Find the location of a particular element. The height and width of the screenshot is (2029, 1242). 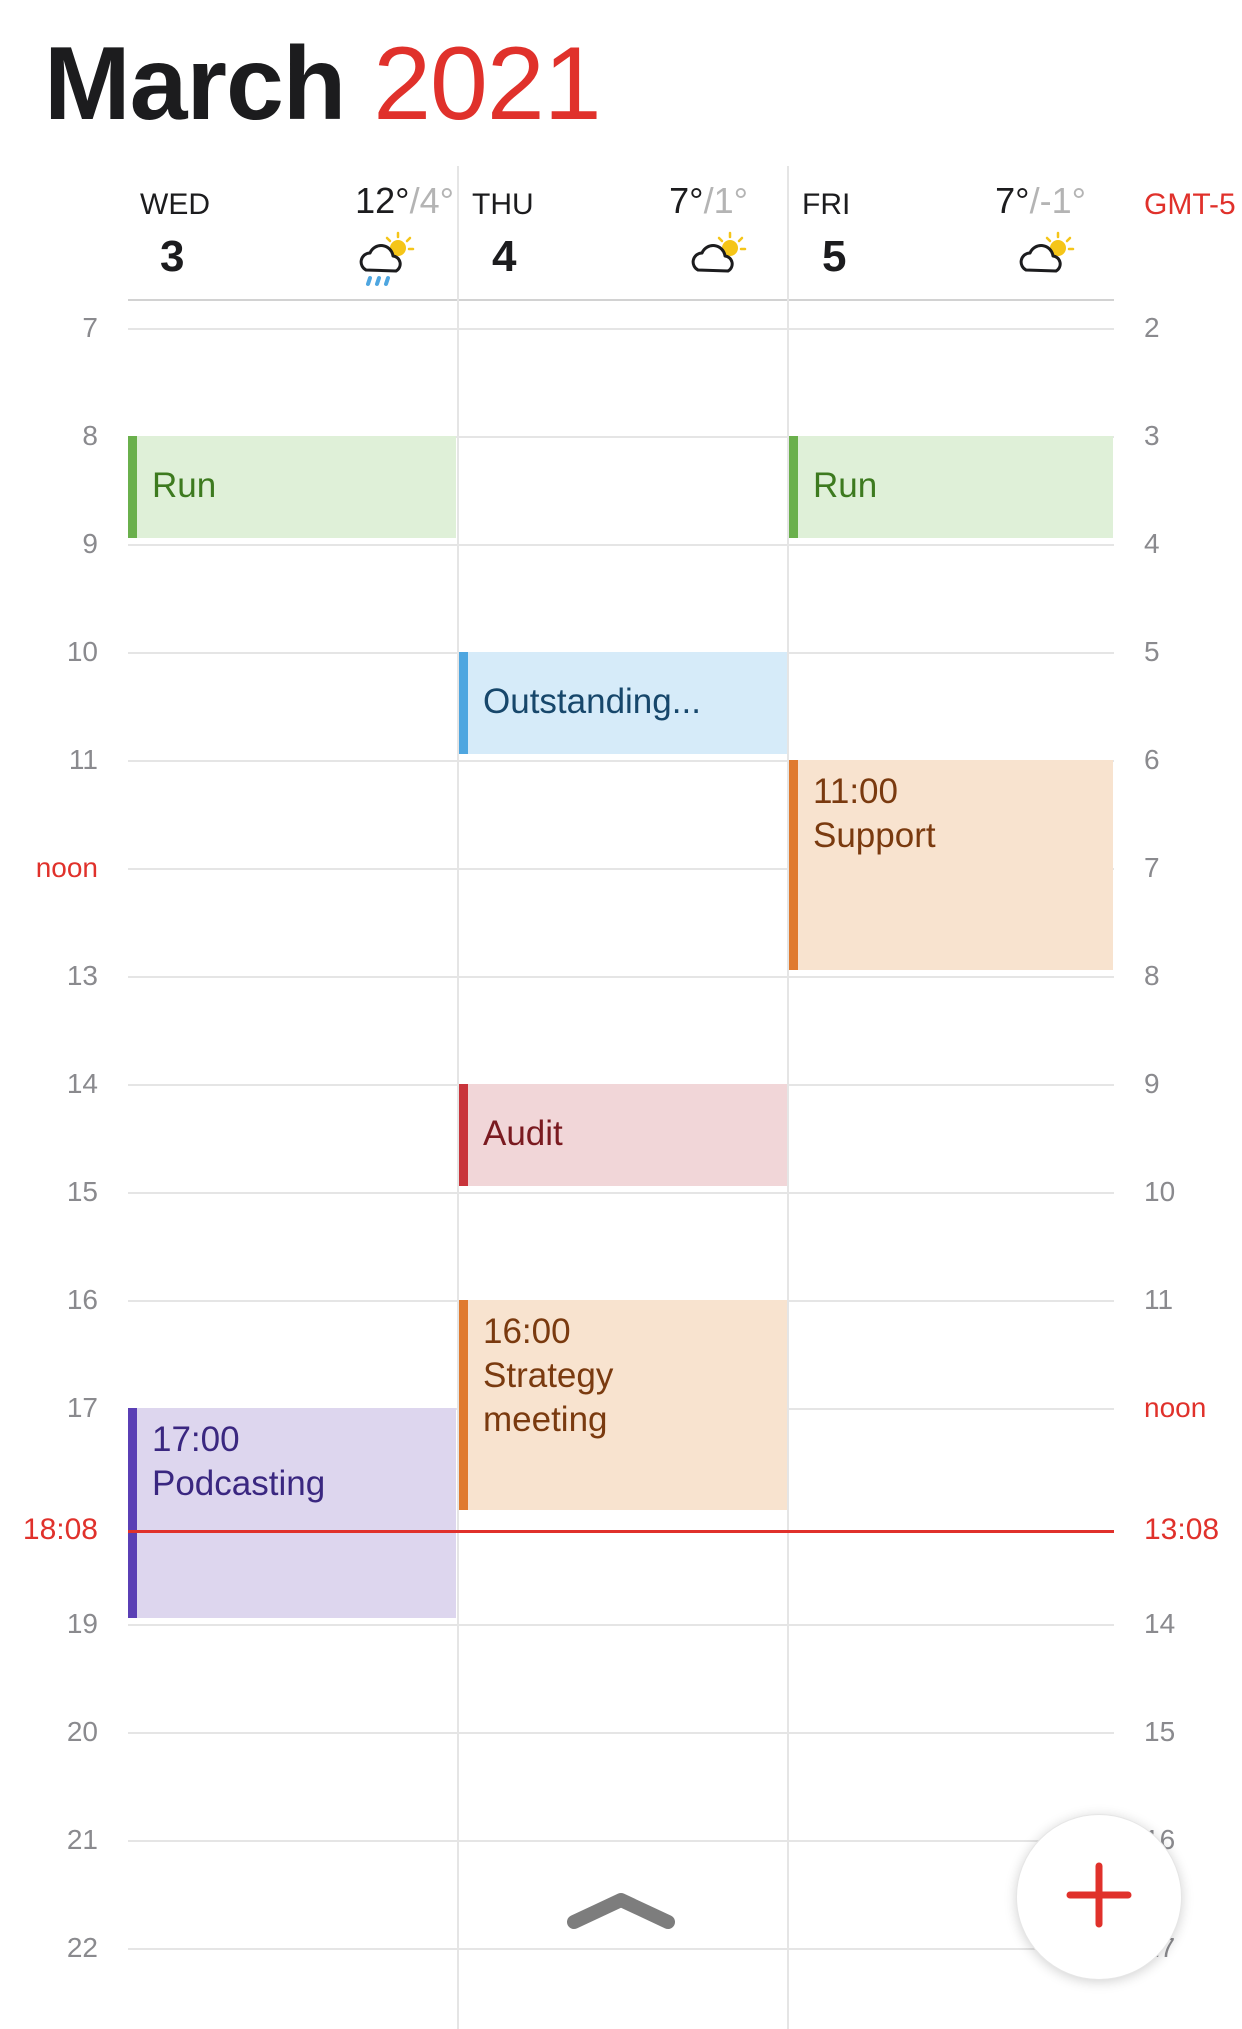

temp-low: /1° is located at coordinates (725, 200).